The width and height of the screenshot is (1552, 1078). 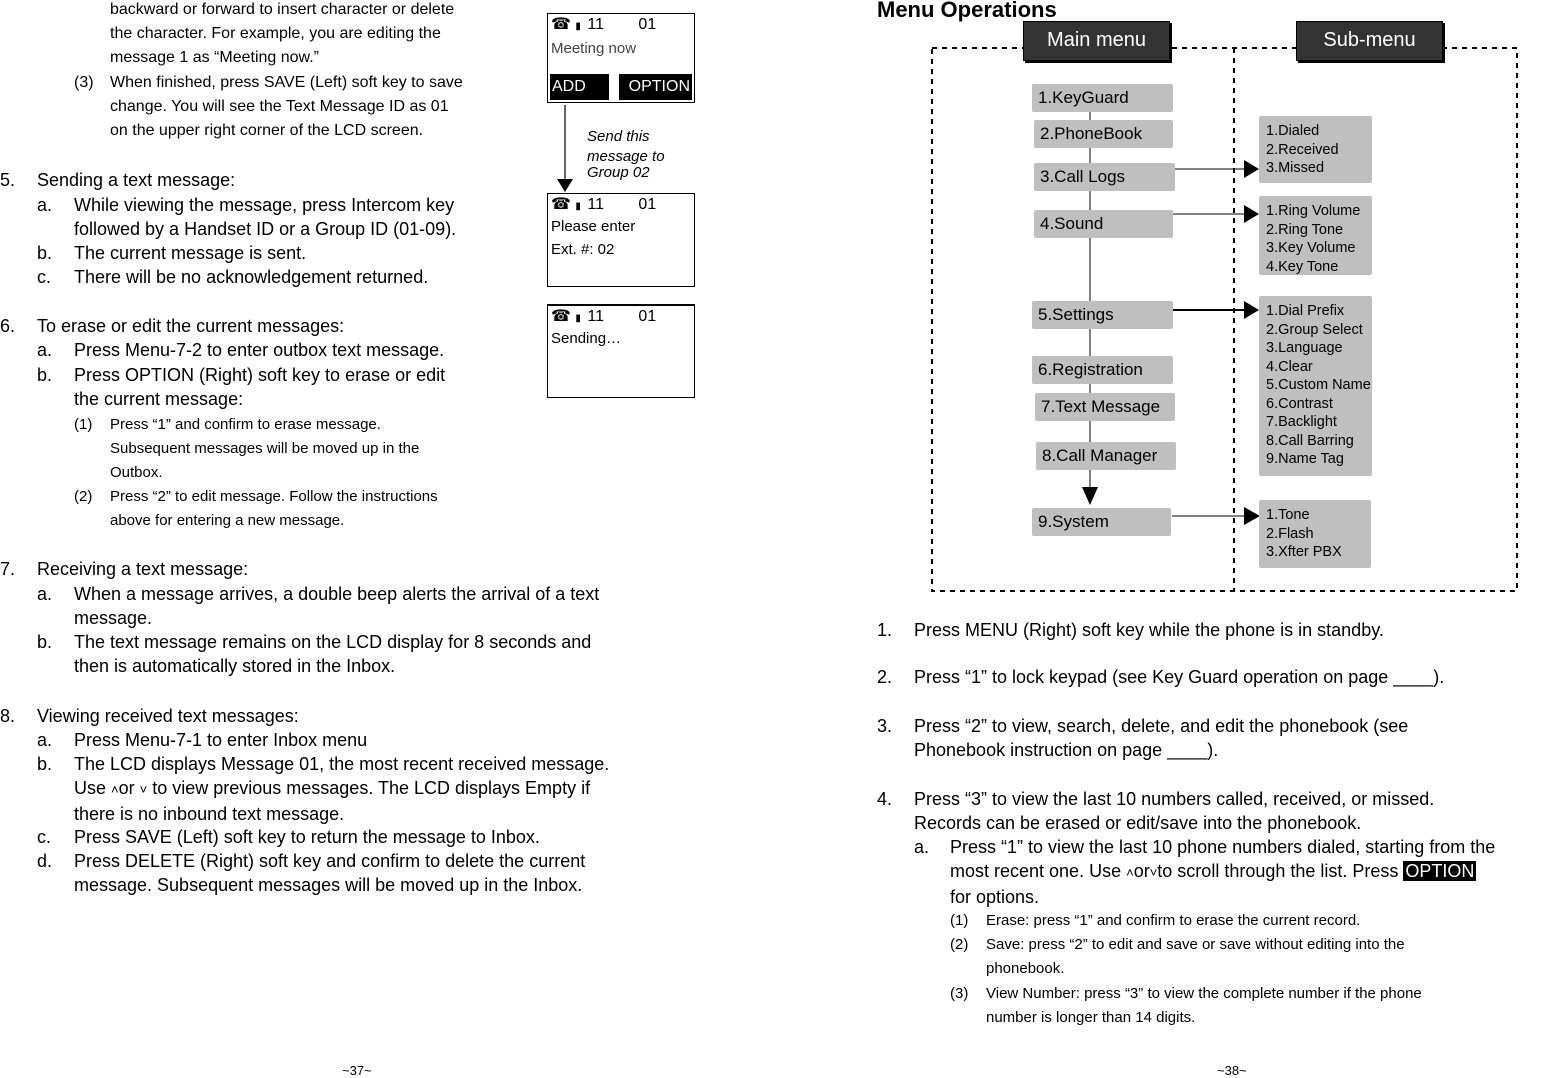 What do you see at coordinates (1319, 385) in the screenshot?
I see `submenu-item: 5.Custom Name` at bounding box center [1319, 385].